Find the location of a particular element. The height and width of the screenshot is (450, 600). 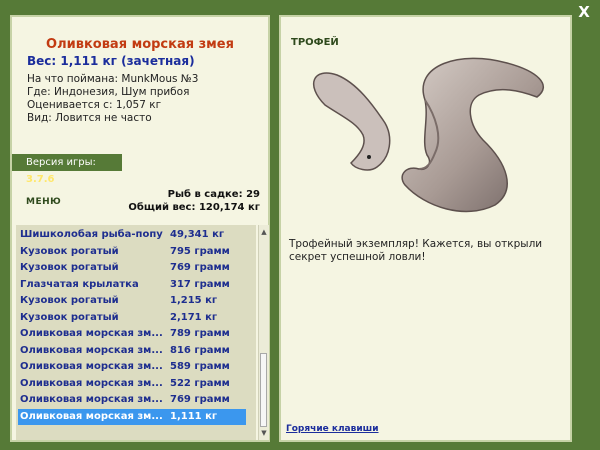

total-weight: Общий вес: 120,174 кг is located at coordinates (194, 207).